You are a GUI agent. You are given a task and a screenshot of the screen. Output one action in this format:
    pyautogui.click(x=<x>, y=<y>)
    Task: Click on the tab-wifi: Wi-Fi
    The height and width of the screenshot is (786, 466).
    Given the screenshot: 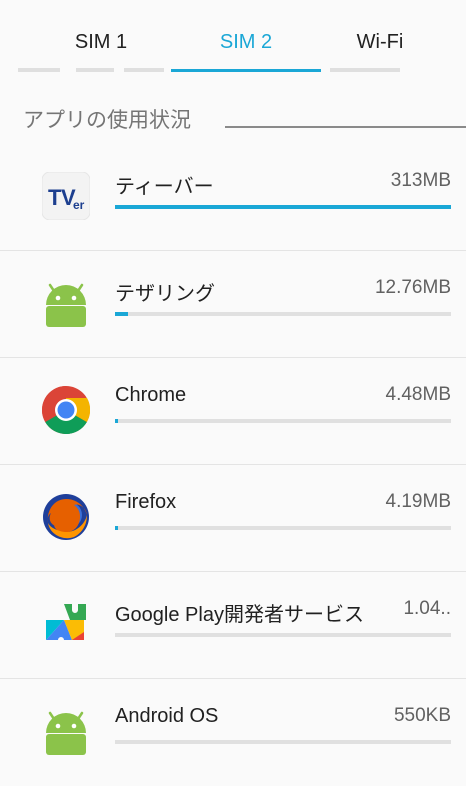 What is the action you would take?
    pyautogui.click(x=380, y=42)
    